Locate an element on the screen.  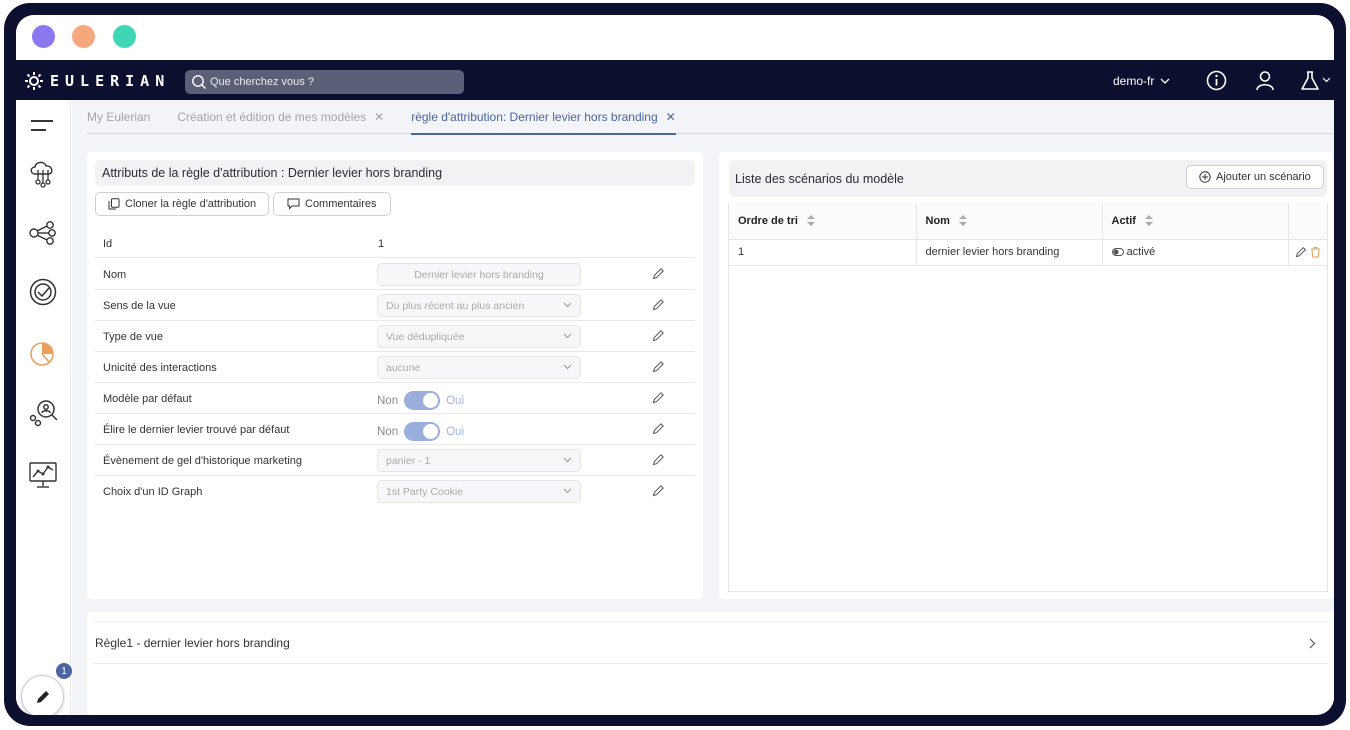
tab-my-eulerian: My Eulerian is located at coordinates (118, 117).